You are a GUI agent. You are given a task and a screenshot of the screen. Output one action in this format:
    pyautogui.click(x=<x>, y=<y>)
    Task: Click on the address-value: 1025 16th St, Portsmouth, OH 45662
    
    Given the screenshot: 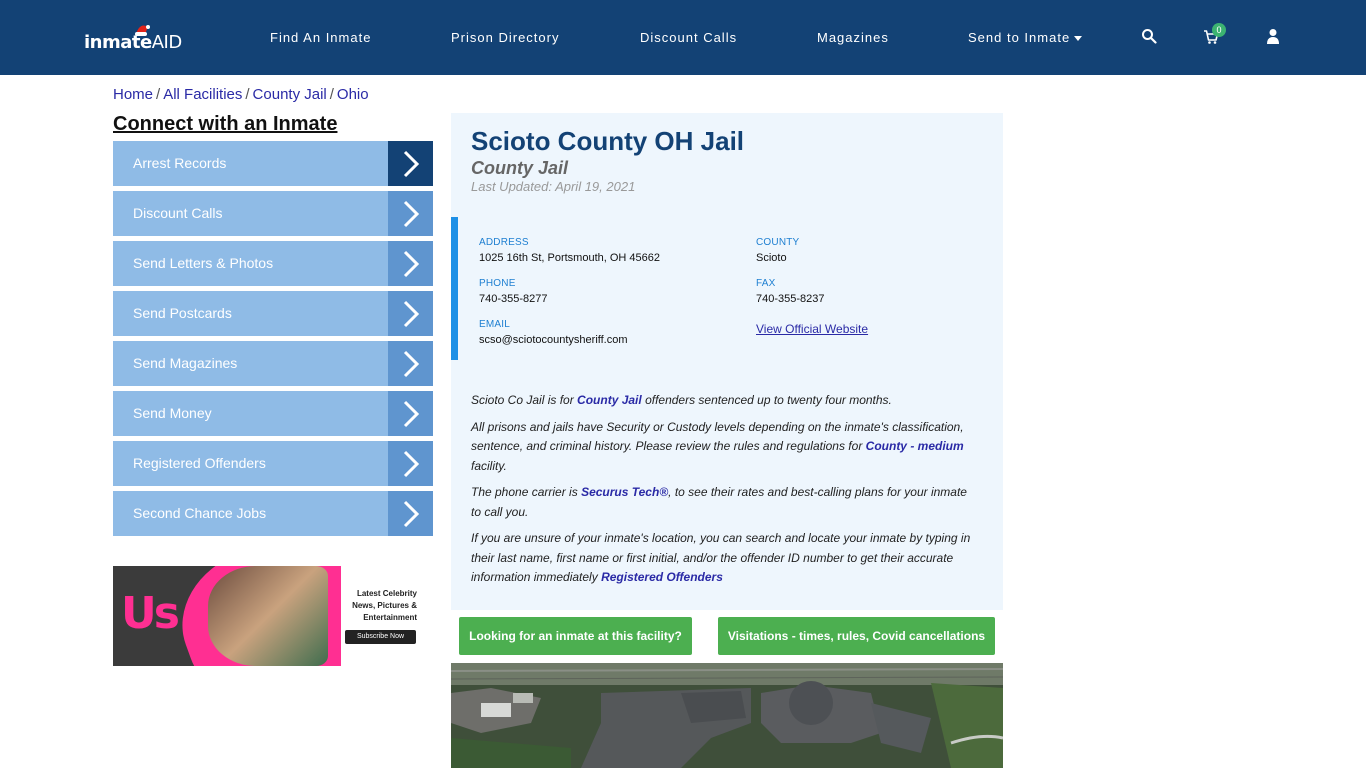 What is the action you would take?
    pyautogui.click(x=570, y=258)
    